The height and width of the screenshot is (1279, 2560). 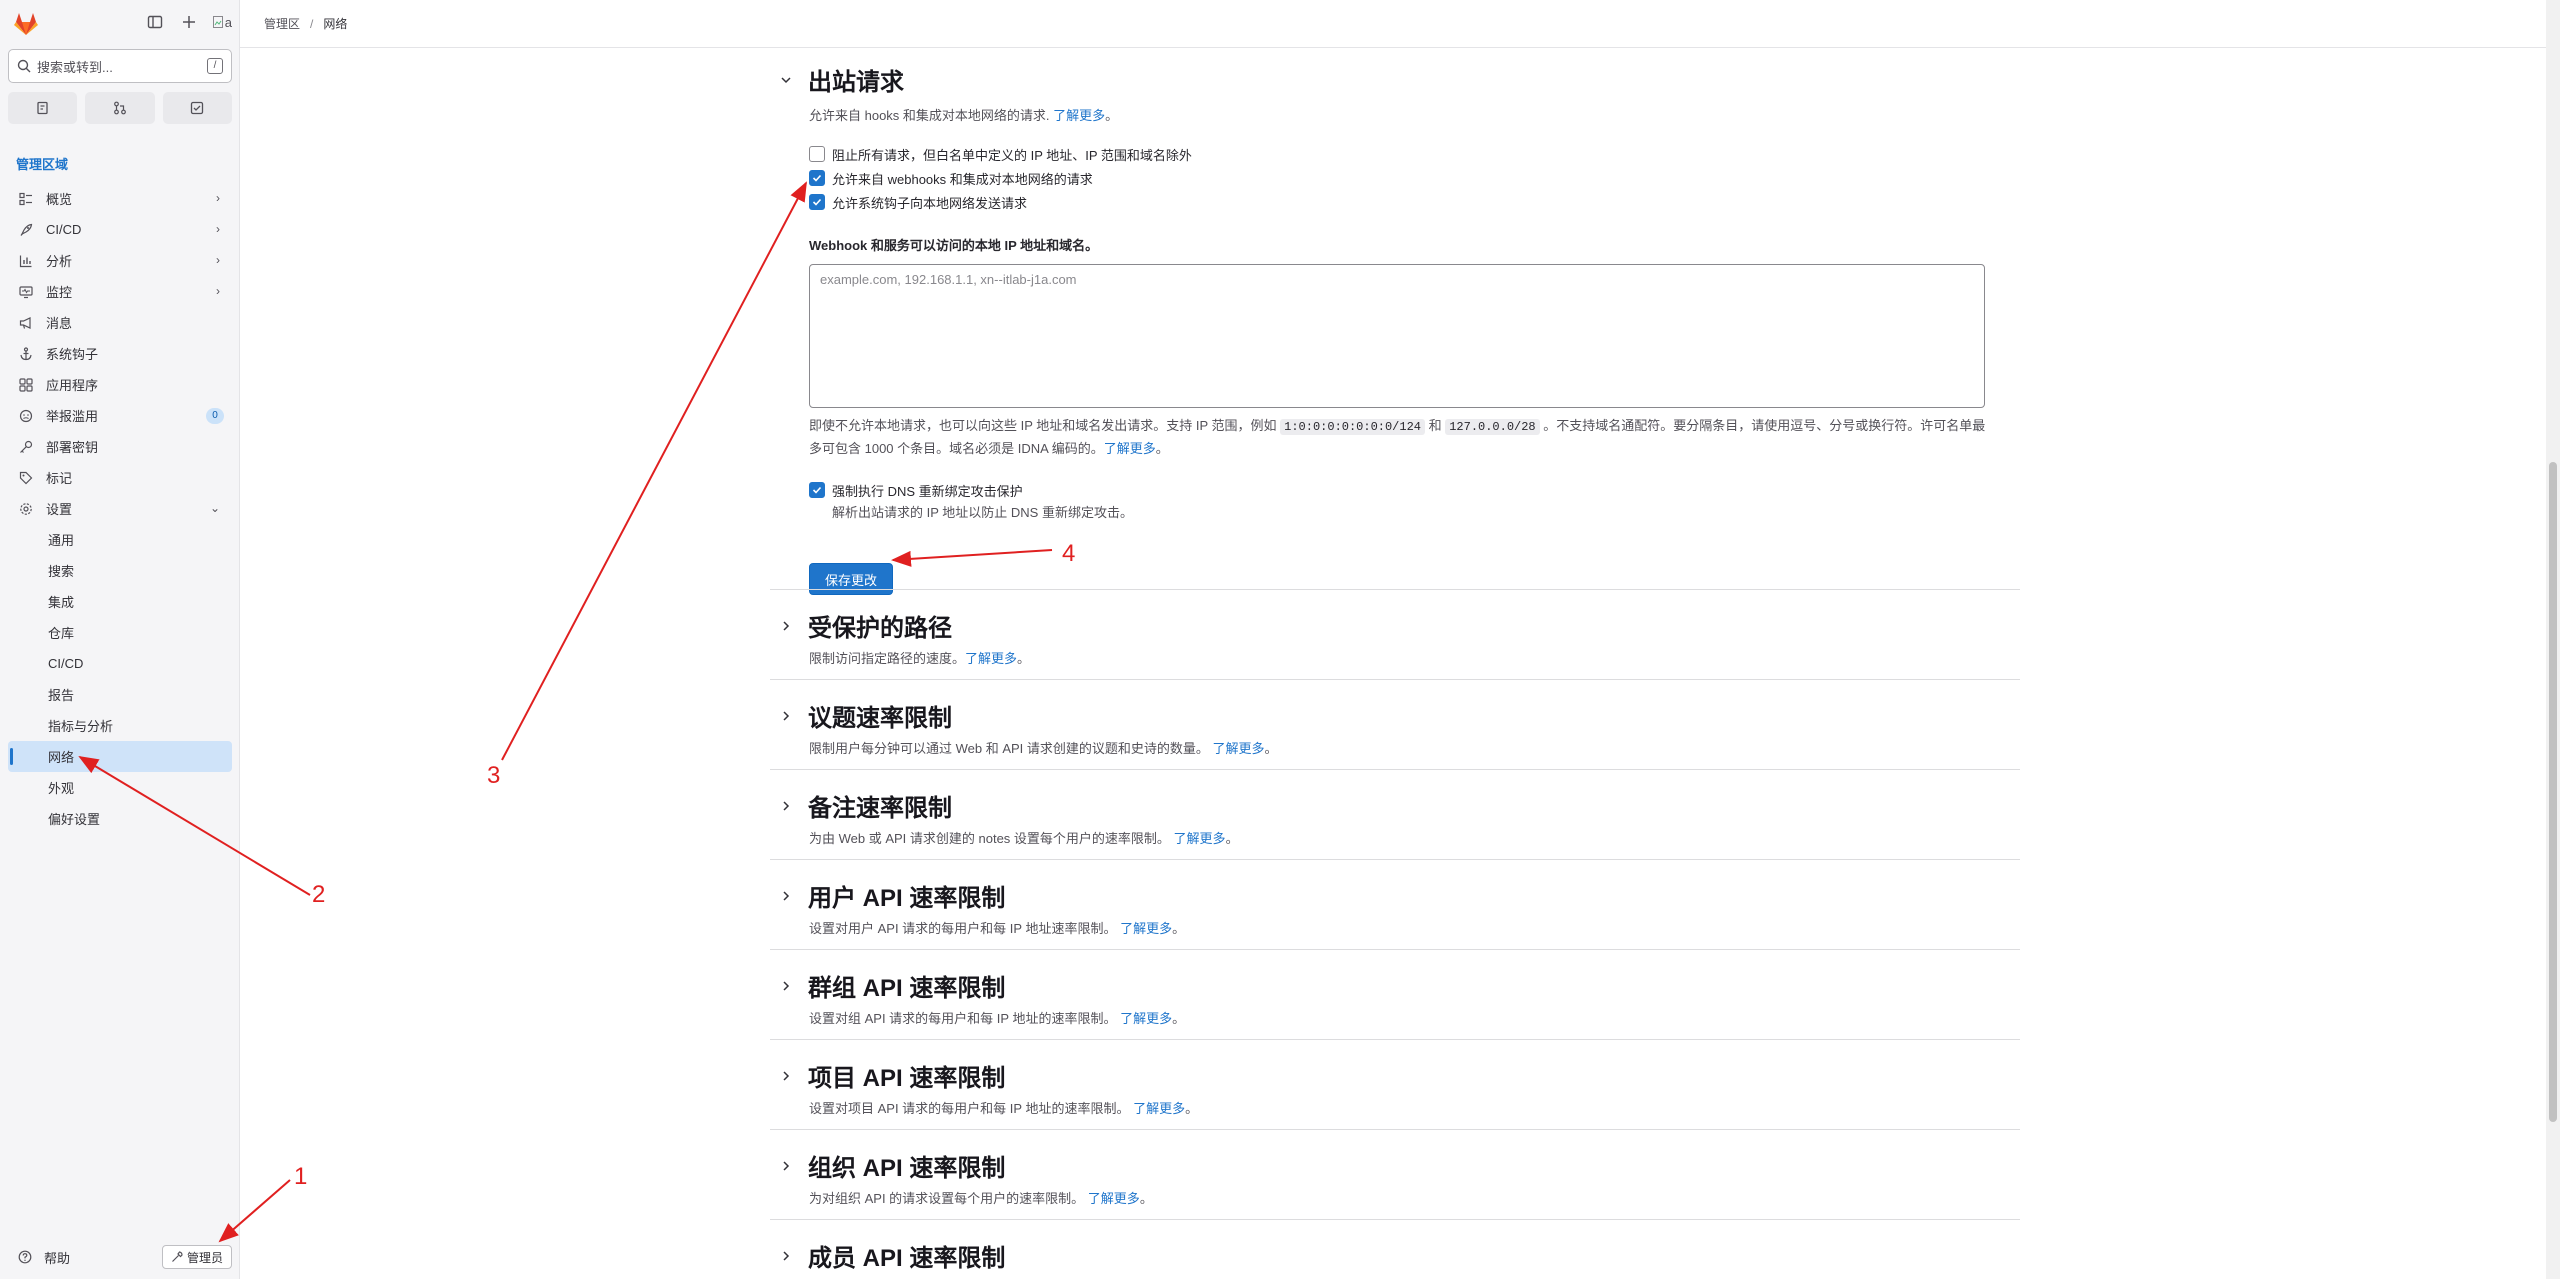 I want to click on settings-sub-preferences: 偏好设置, so click(x=120, y=818).